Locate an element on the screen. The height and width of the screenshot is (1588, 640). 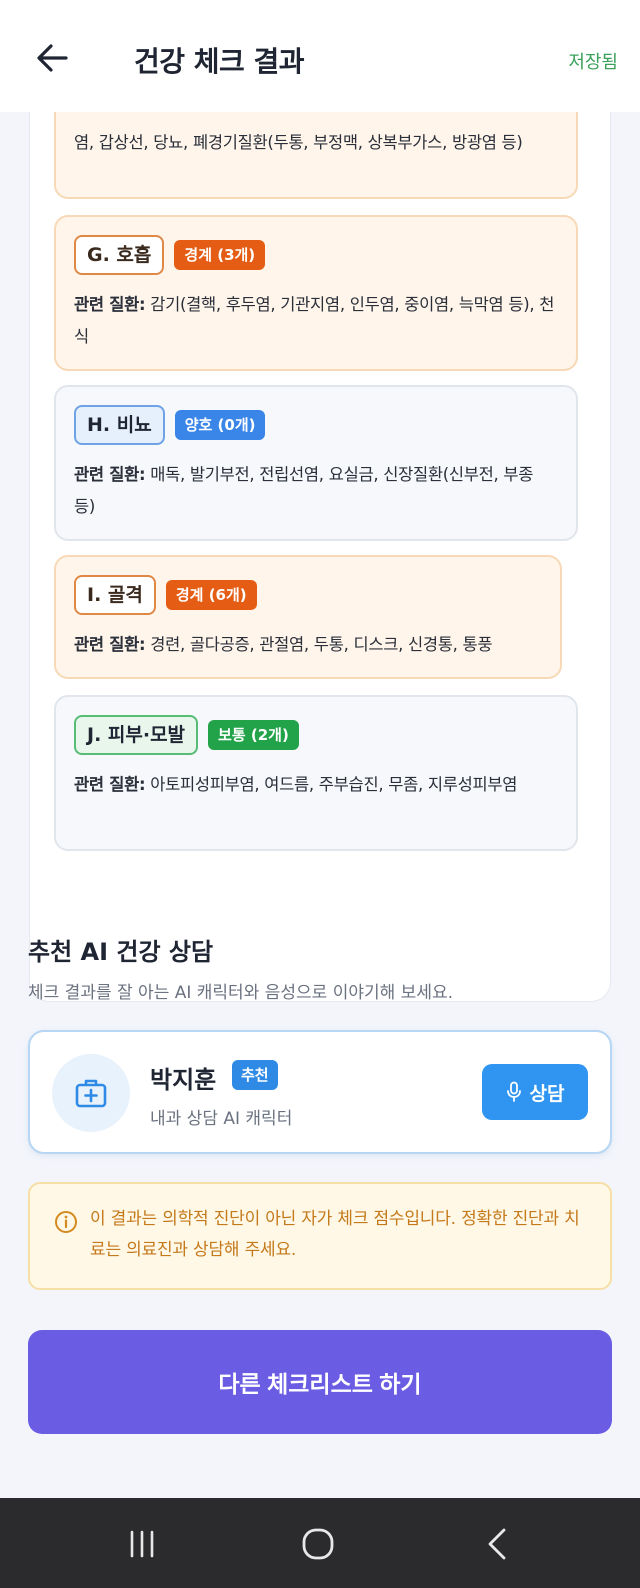
recommended-badge: 추천 is located at coordinates (255, 1075).